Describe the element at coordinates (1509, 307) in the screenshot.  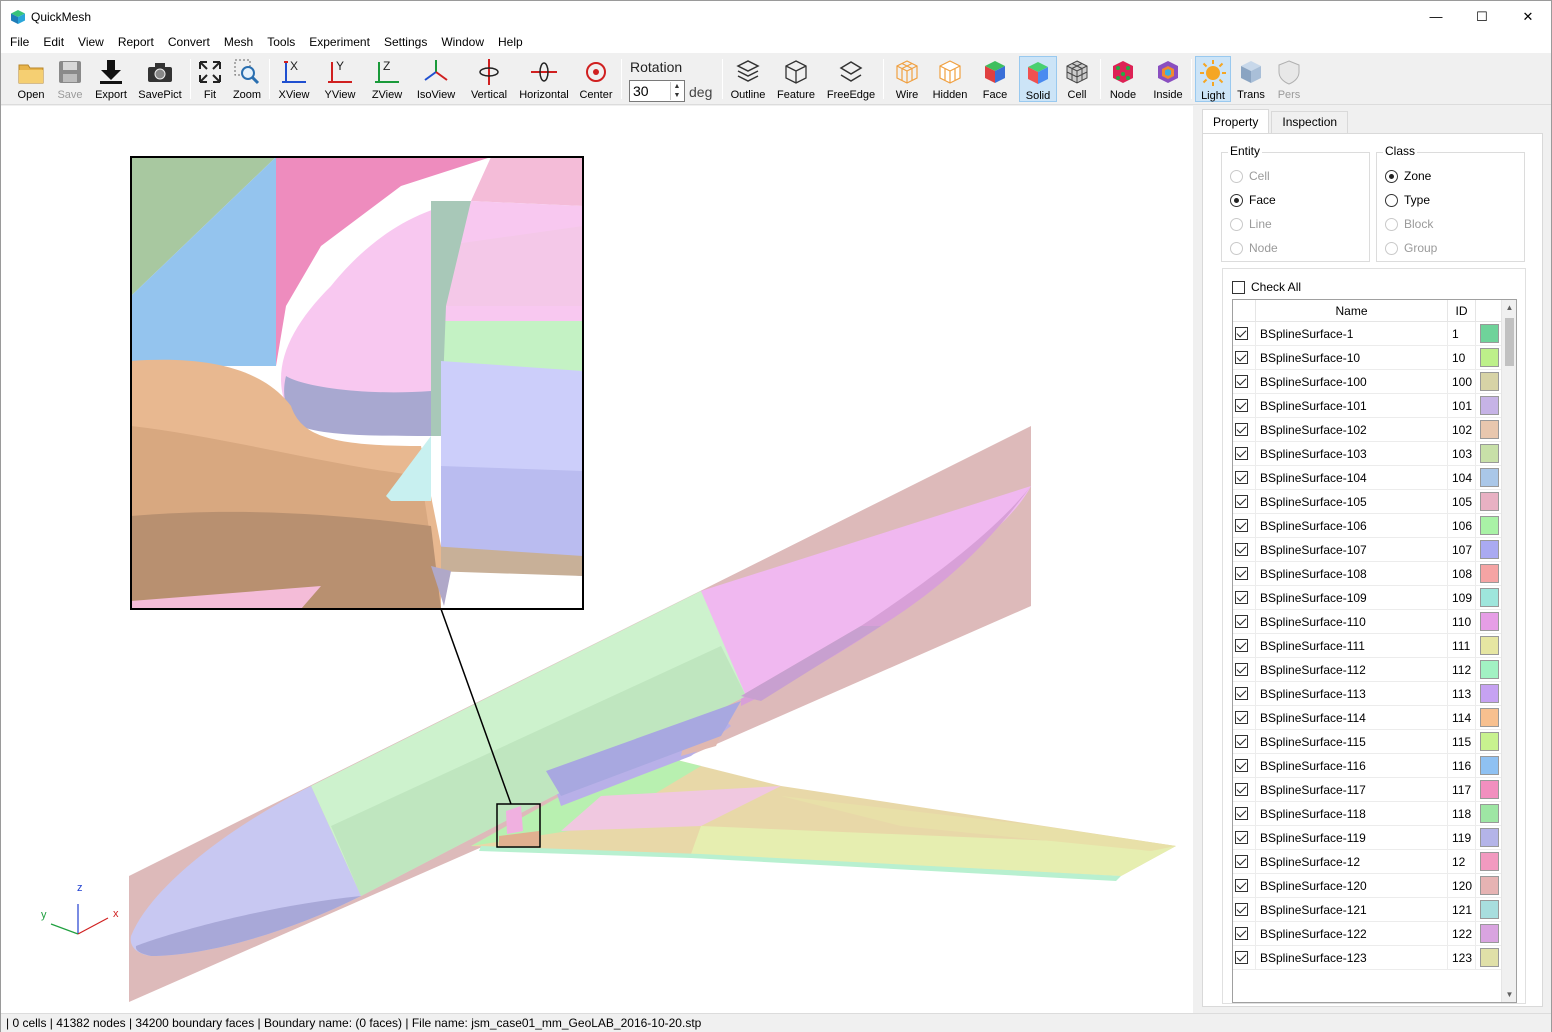
I see `scroll-up-icon: ▲` at that location.